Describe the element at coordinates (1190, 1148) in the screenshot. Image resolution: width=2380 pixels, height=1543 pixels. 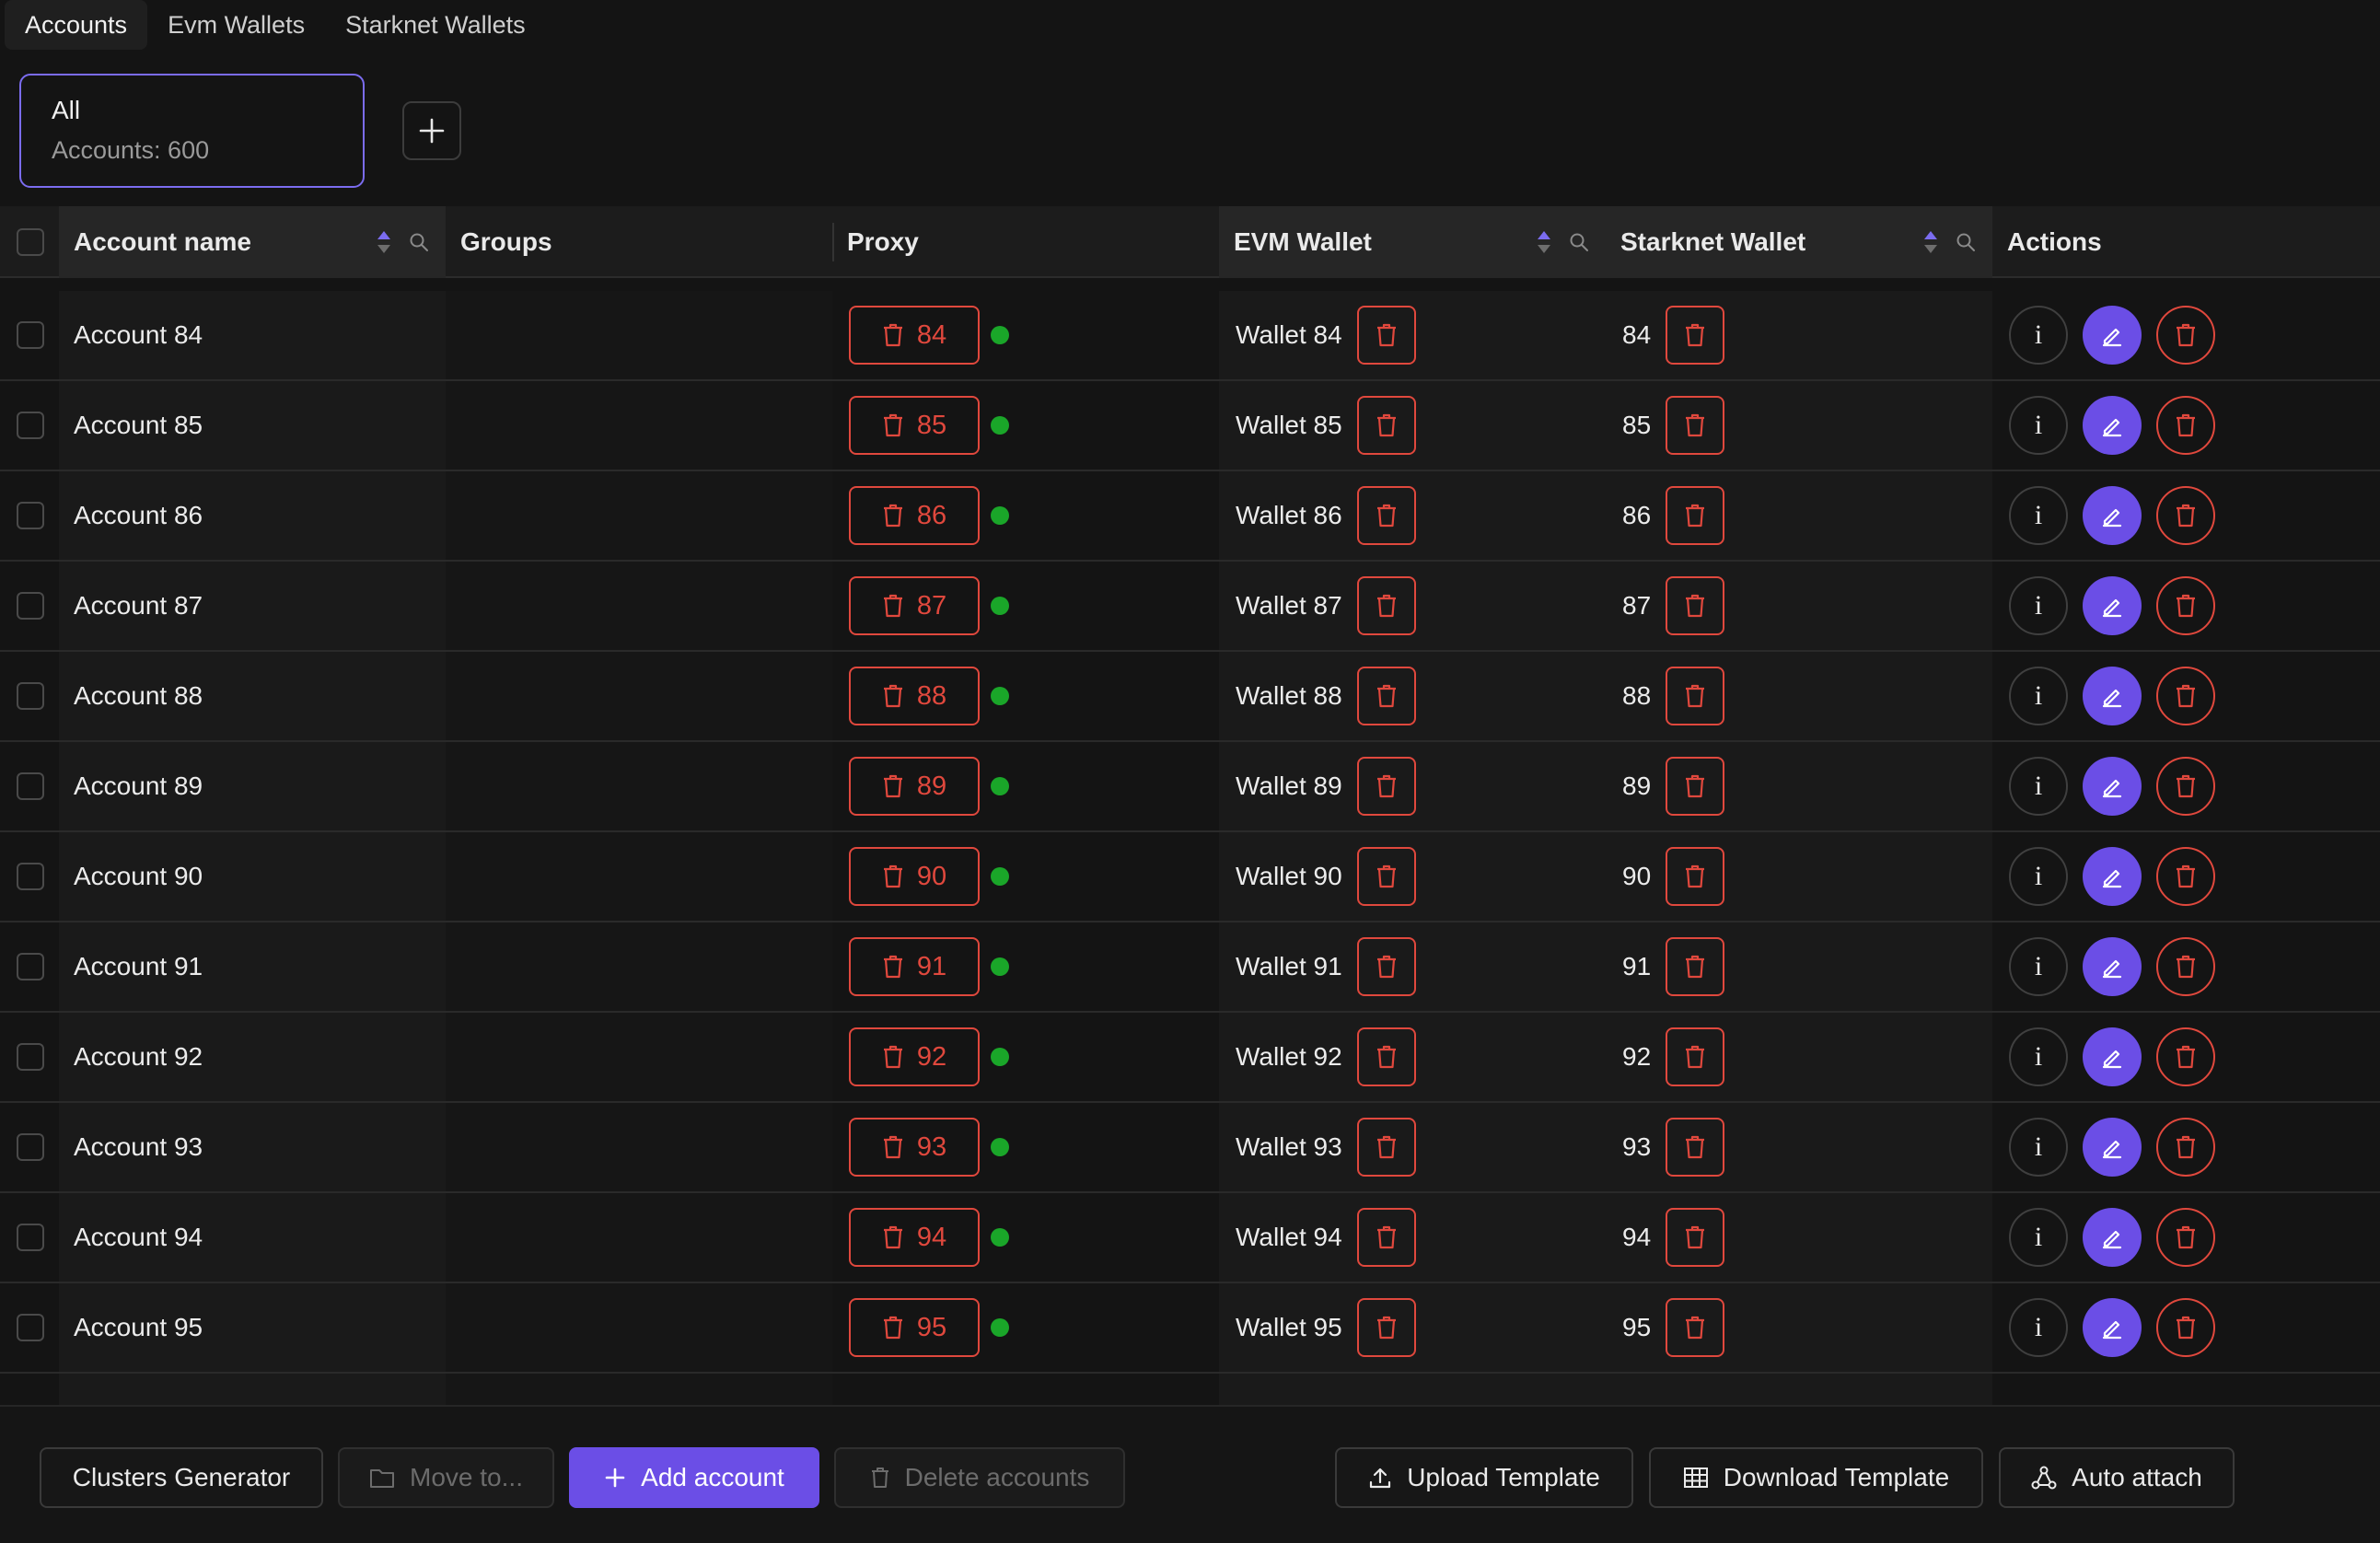
I see `table-row: Account 93 93 Wallet 93 93 i` at that location.